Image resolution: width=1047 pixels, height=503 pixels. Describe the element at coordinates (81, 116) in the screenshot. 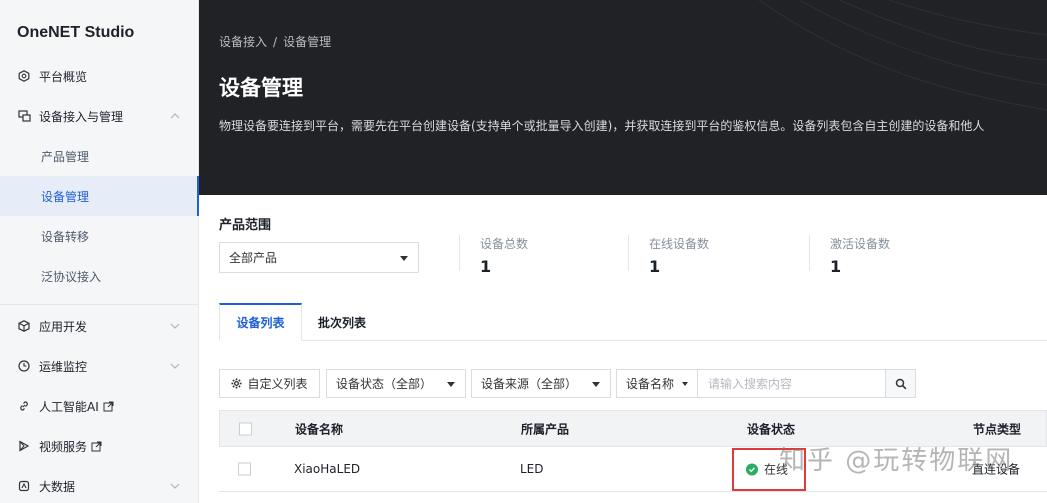

I see `sidebar-item-label: 设备接入与管理` at that location.